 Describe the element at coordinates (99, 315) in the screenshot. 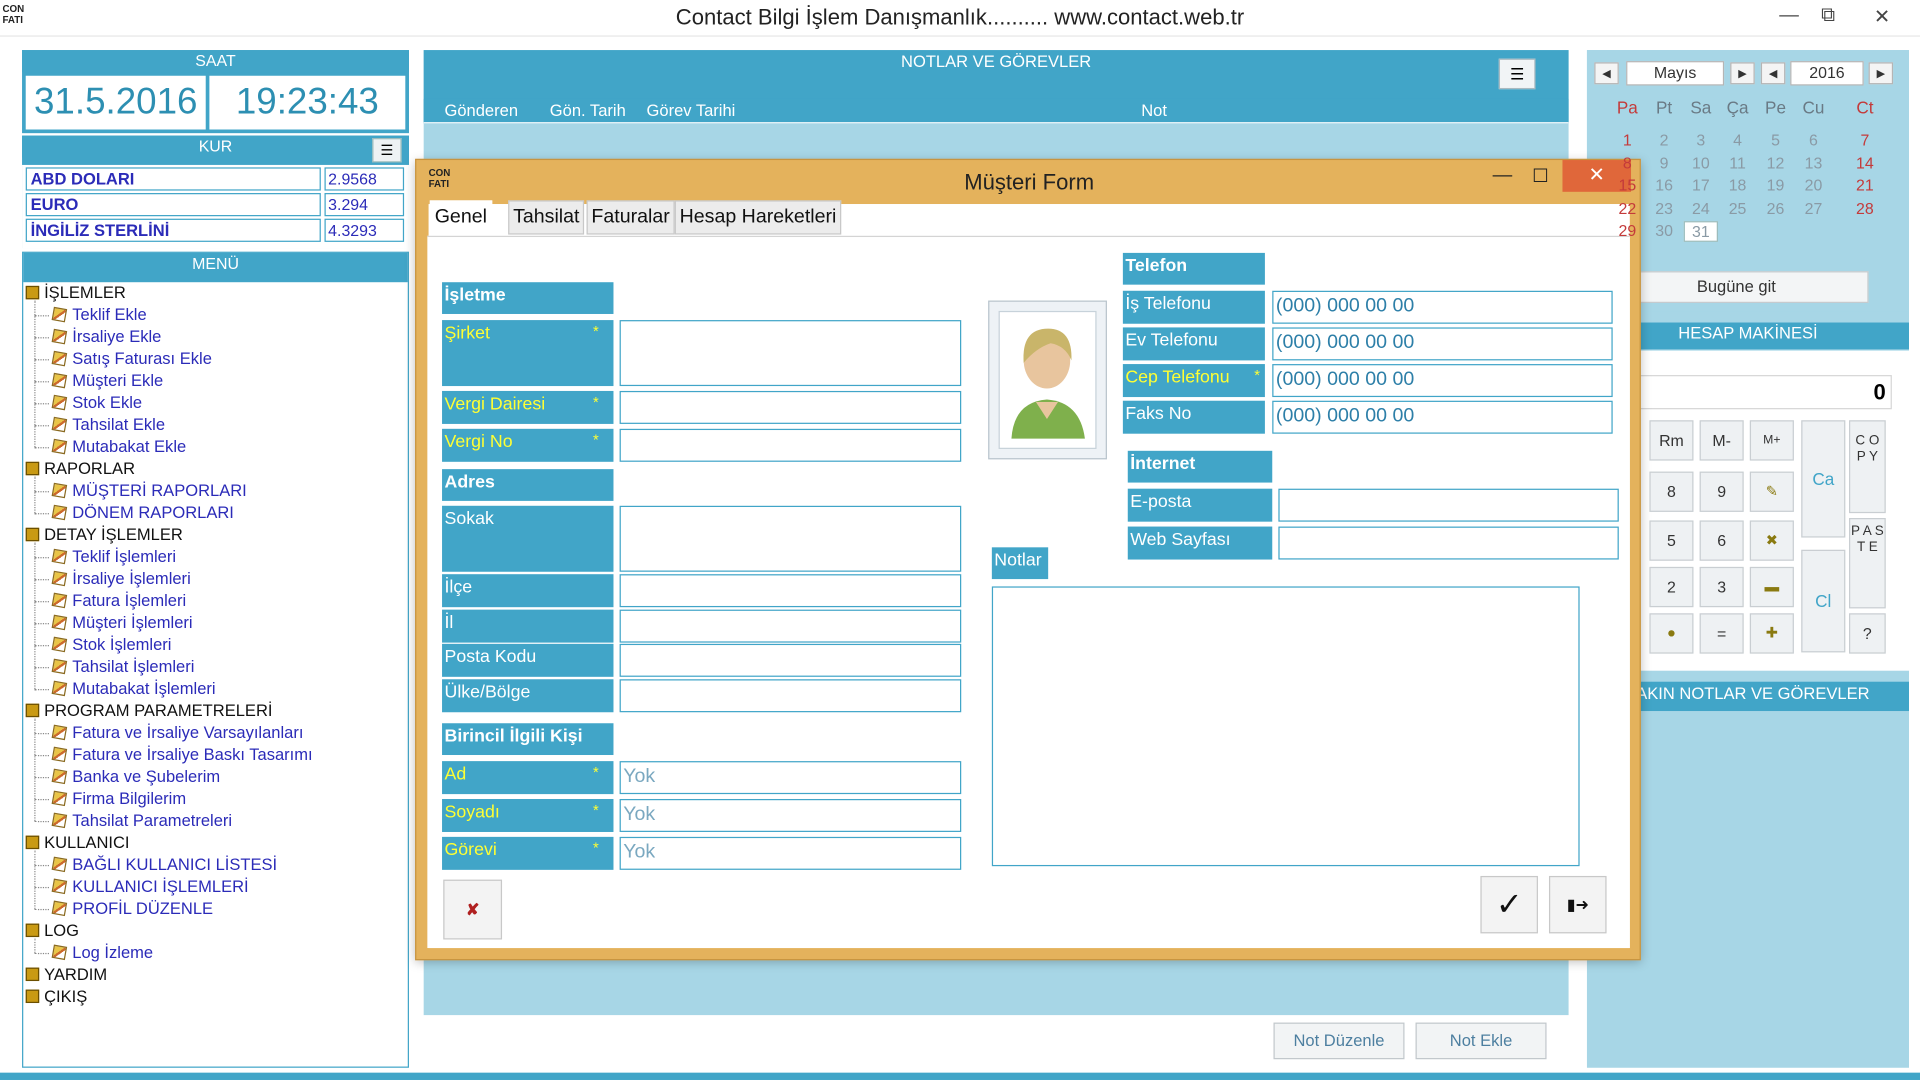

I see `menu-item: Teklif Ekle` at that location.